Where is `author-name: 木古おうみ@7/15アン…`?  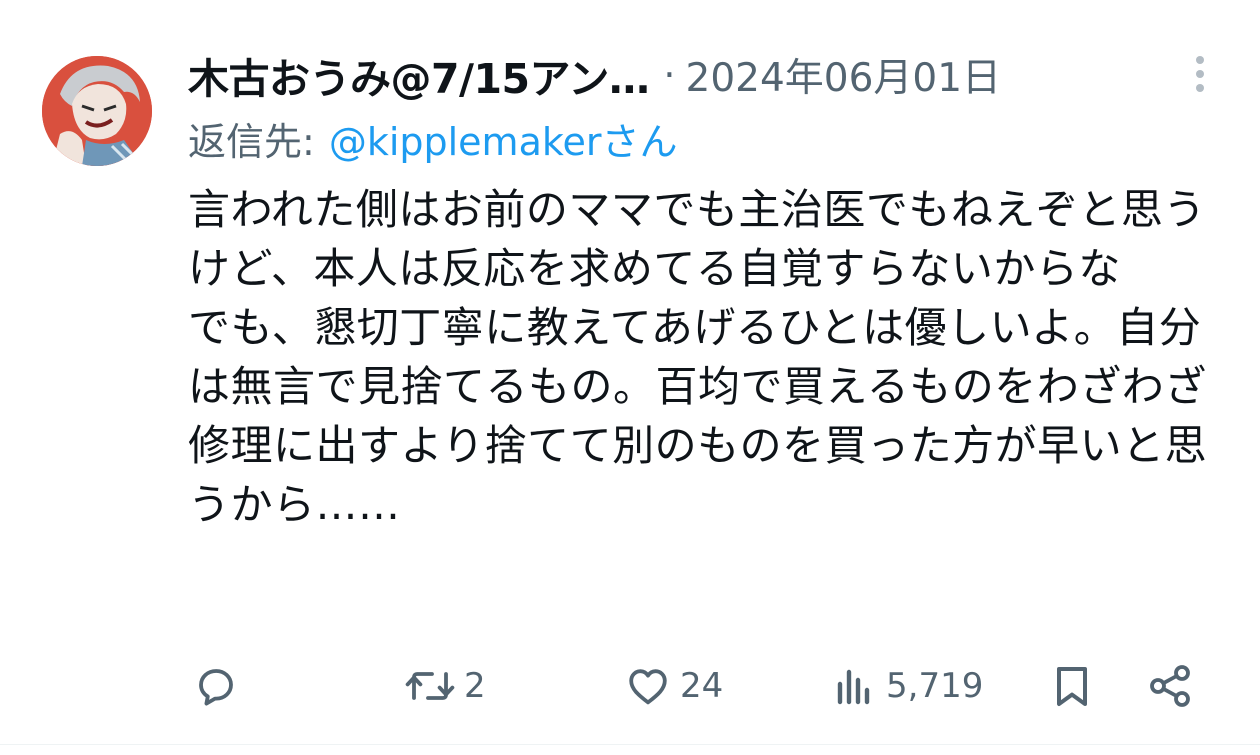 author-name: 木古おうみ@7/15アン… is located at coordinates (419, 75).